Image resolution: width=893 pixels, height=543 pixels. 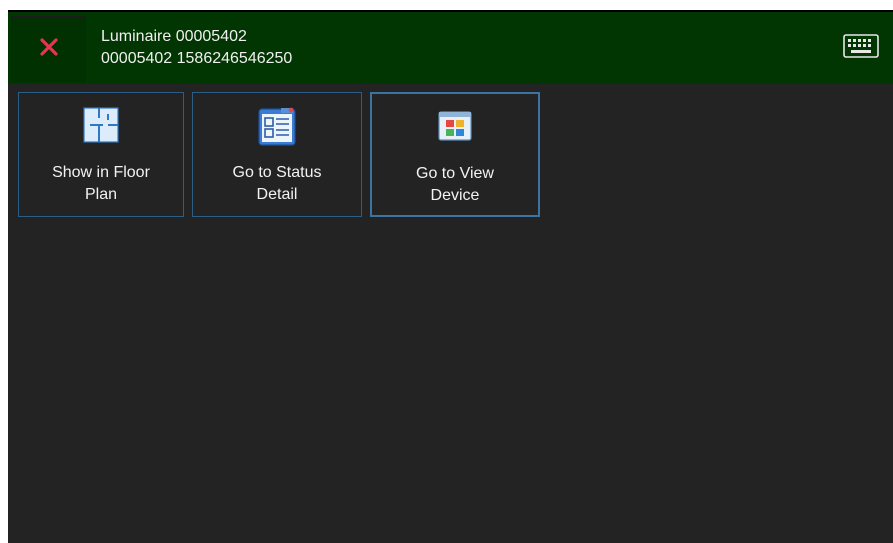 I want to click on go-to-view-device-label: Go to View Device, so click(x=455, y=184).